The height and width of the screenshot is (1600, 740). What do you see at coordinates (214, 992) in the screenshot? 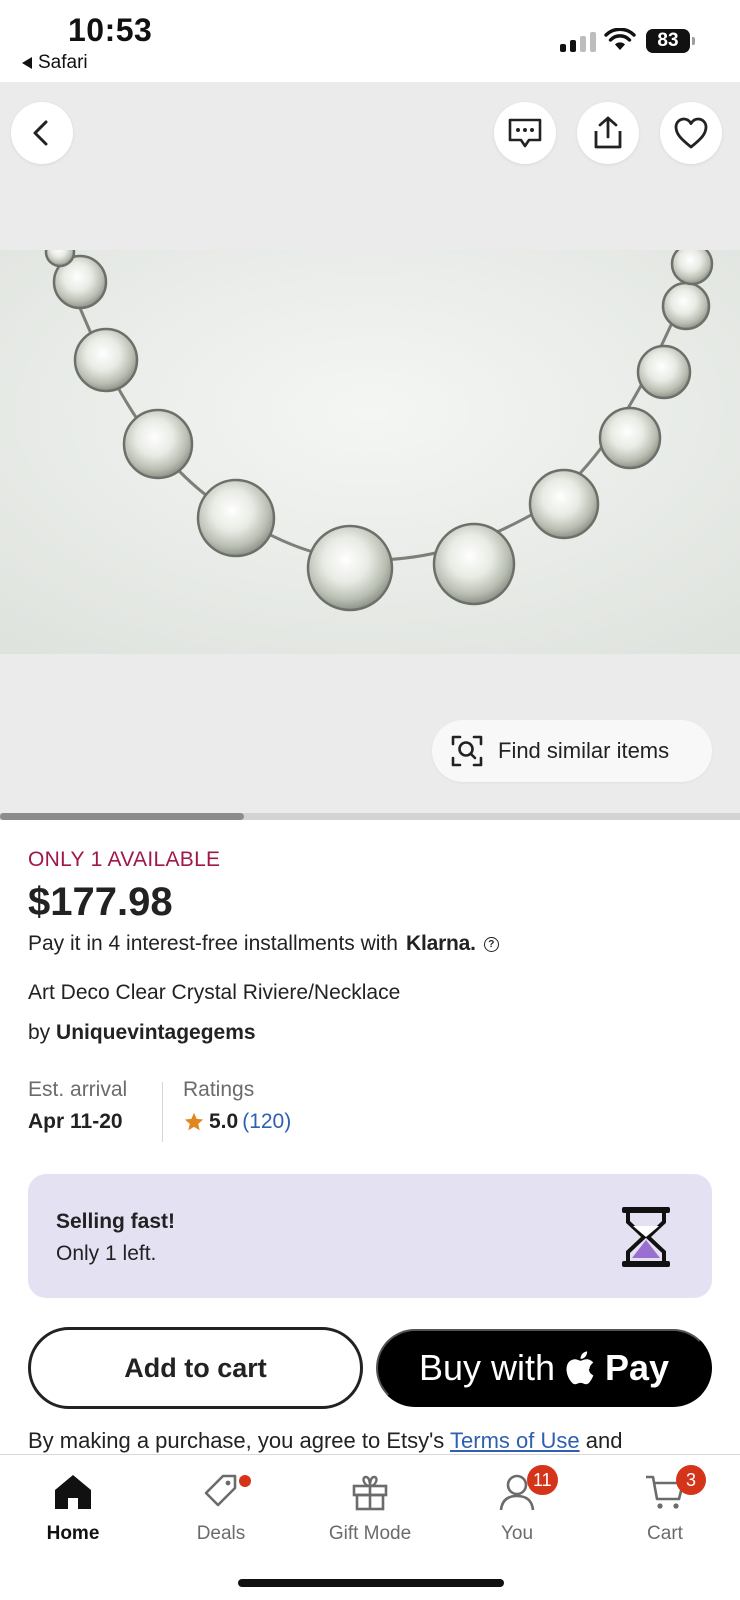
I see `listing-title: Art Deco Clear Crystal Riviere/Necklace` at bounding box center [214, 992].